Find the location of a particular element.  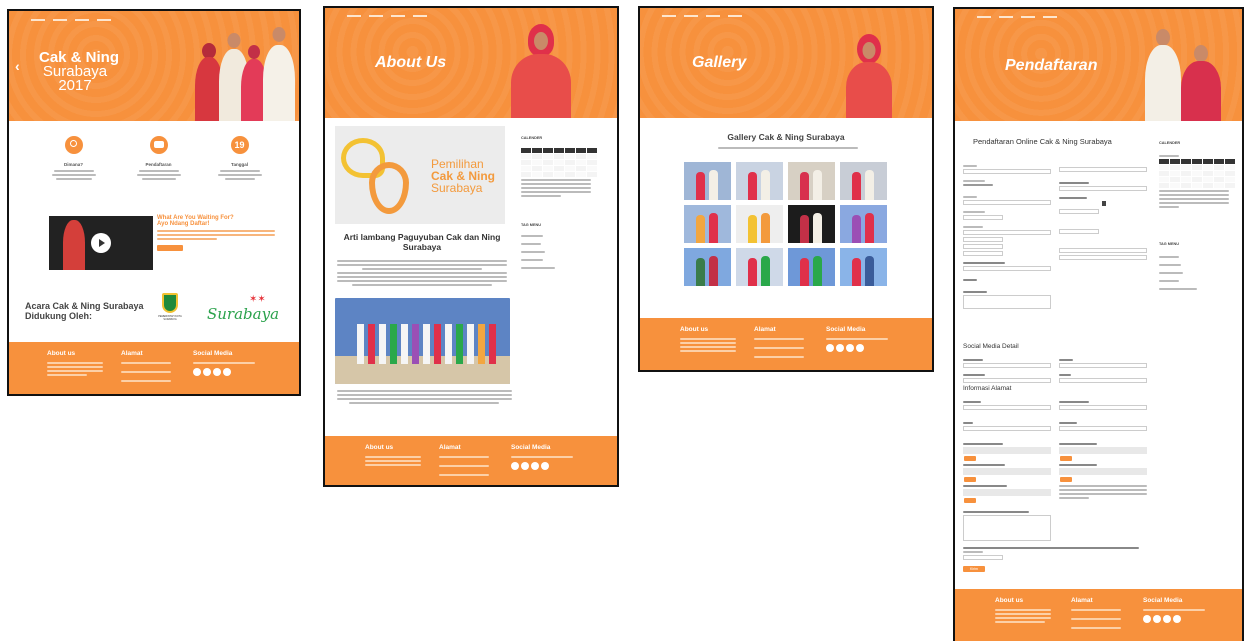

video-thumbnail is located at coordinates (101, 243).